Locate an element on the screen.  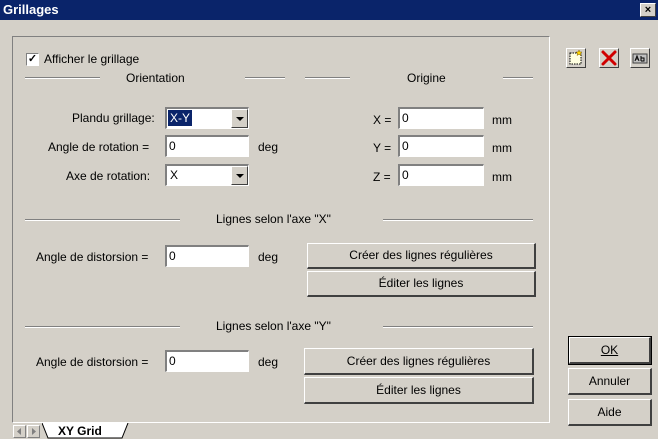
show-grid-checkbox: ✓ is located at coordinates (32, 59).